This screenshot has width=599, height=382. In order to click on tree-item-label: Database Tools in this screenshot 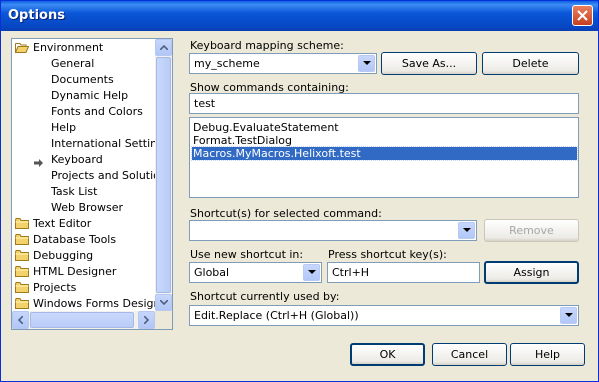, I will do `click(75, 239)`.